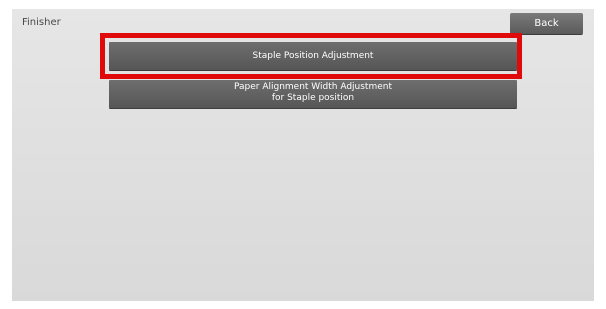 Image resolution: width=606 pixels, height=309 pixels. I want to click on menu-item-label: Staple Position Adjustment, so click(313, 55).